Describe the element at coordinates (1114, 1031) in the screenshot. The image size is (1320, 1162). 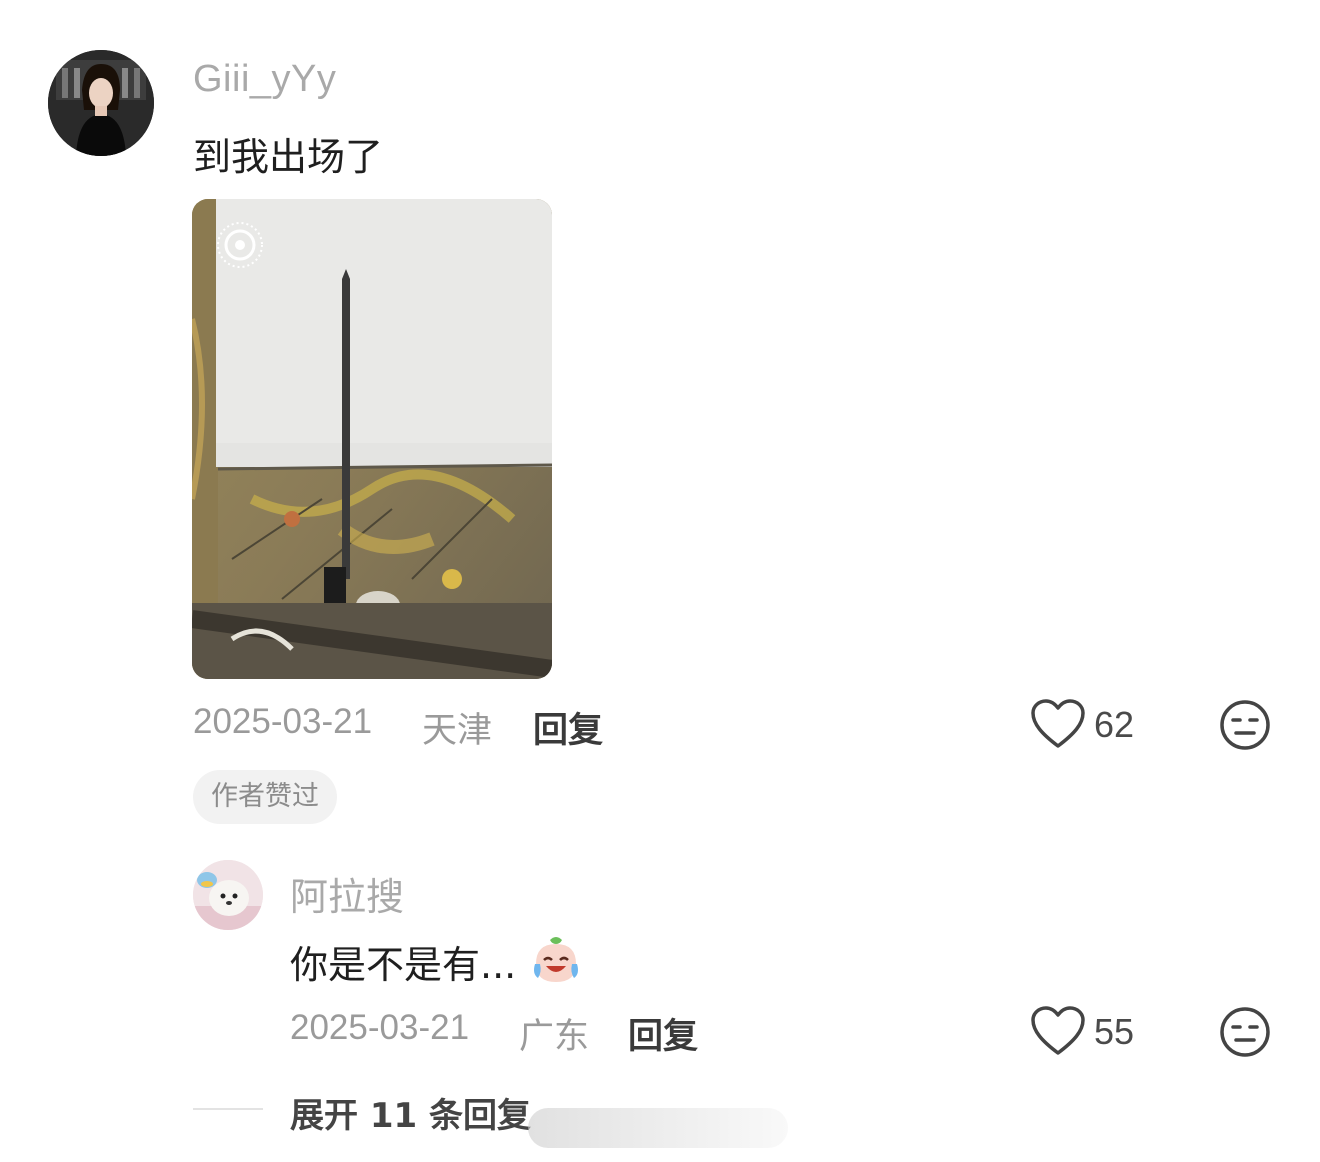
I see `like-count: 55` at that location.